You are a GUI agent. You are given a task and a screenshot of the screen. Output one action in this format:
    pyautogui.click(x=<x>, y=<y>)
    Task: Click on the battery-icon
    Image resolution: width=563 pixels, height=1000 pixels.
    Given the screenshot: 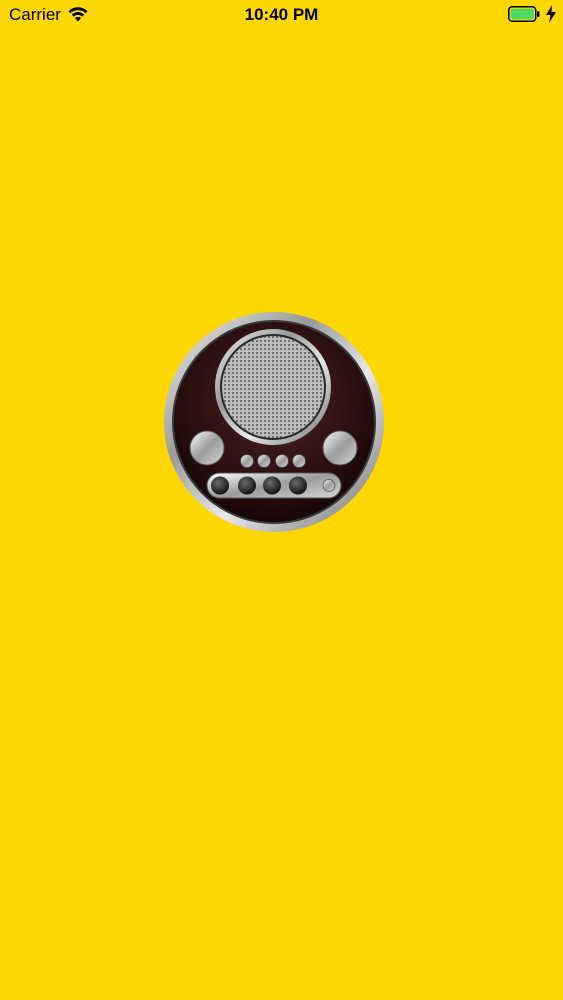 What is the action you would take?
    pyautogui.click(x=524, y=14)
    